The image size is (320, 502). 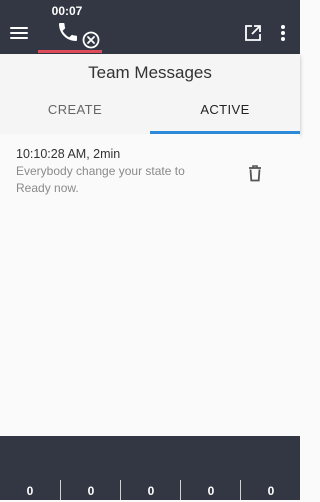 What do you see at coordinates (67, 11) in the screenshot?
I see `call-timer: 00:07` at bounding box center [67, 11].